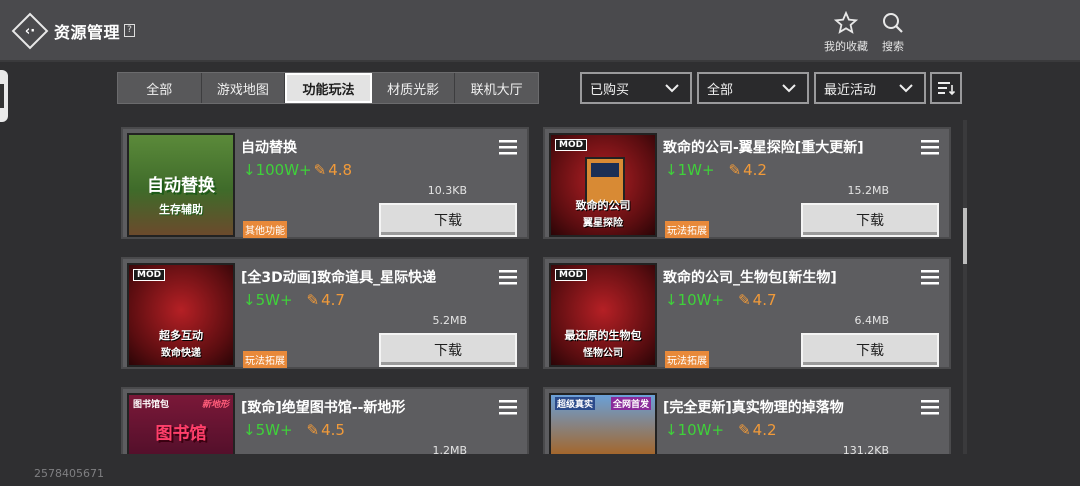 The width and height of the screenshot is (1080, 486). I want to click on thumbnail-caption-top: 超多互动, so click(181, 335).